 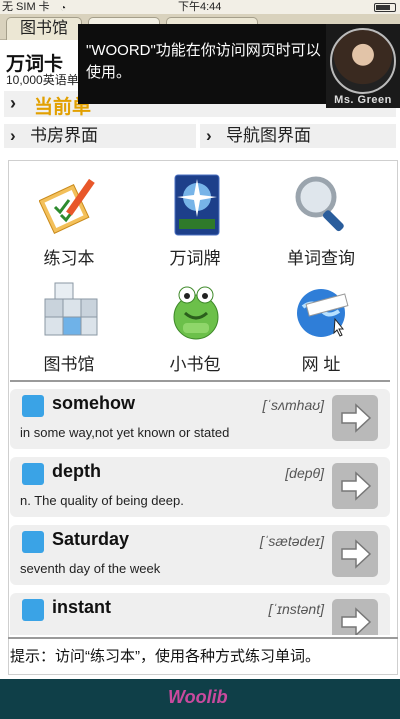 What do you see at coordinates (102, 500) in the screenshot?
I see `word-definition: n. The quality of being deep.` at bounding box center [102, 500].